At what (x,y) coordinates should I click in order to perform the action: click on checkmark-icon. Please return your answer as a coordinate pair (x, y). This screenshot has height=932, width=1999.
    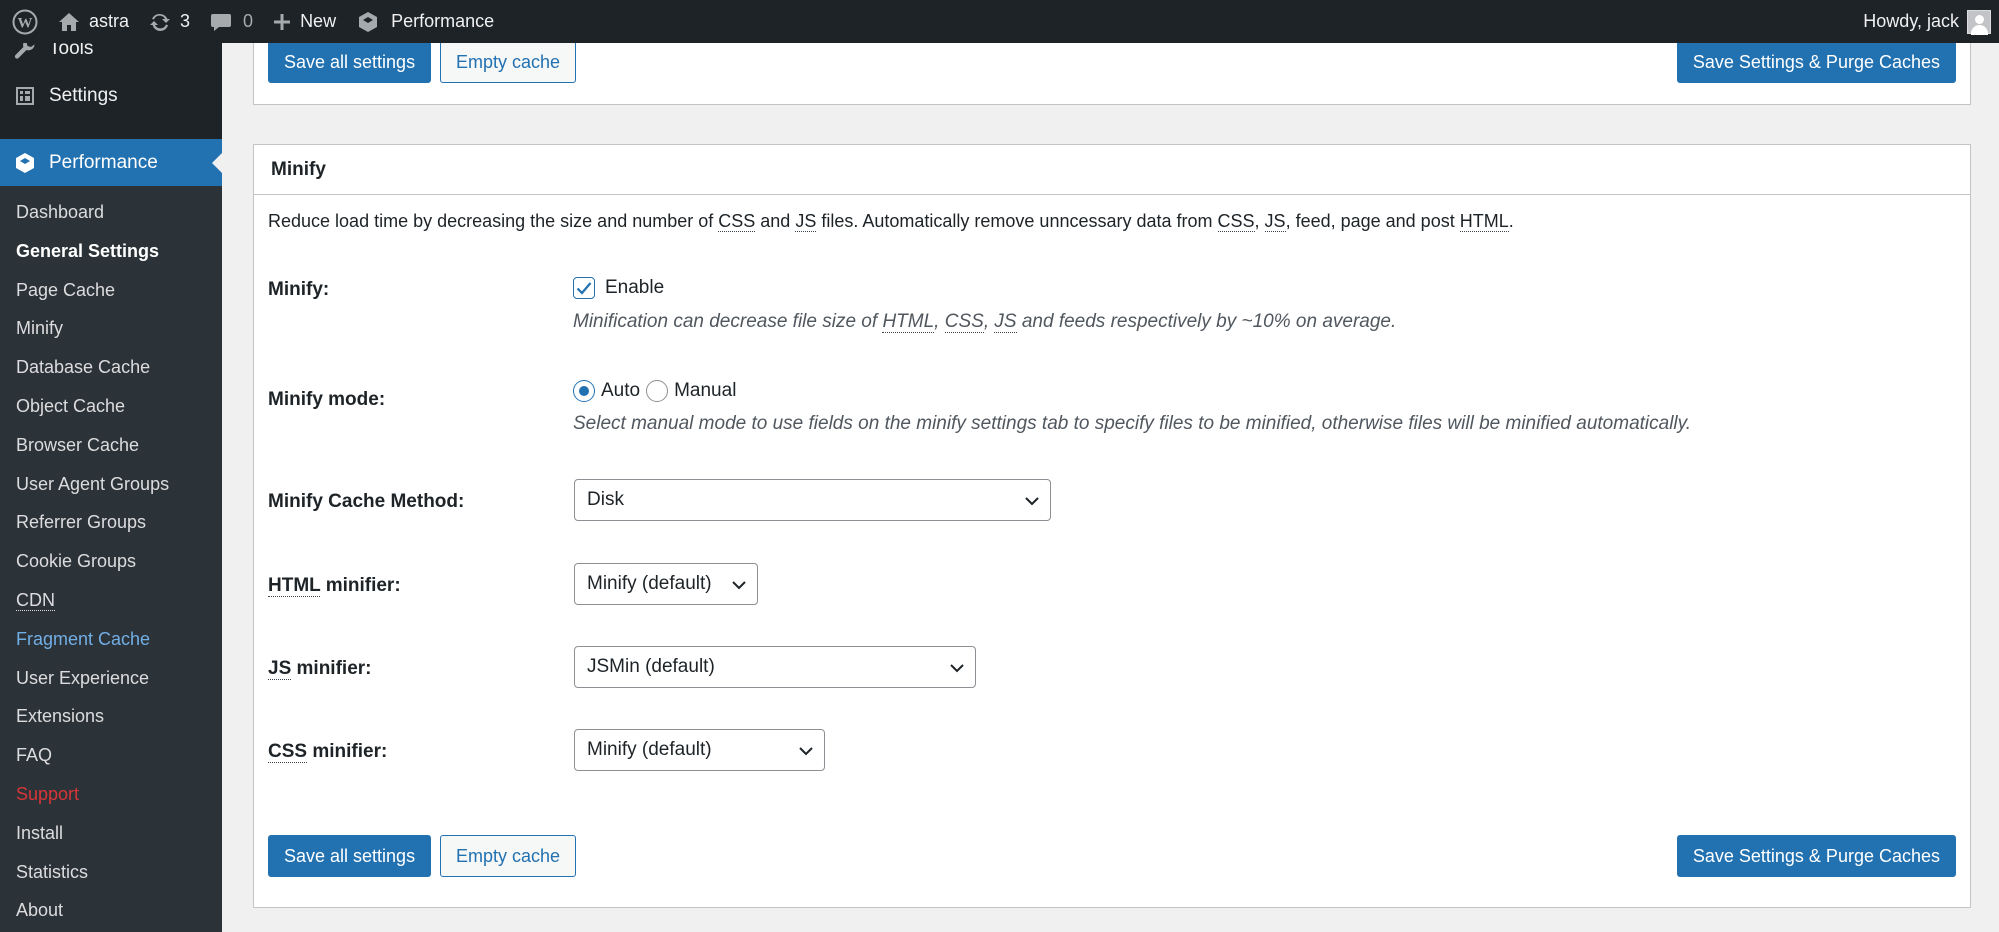
    Looking at the image, I should click on (584, 288).